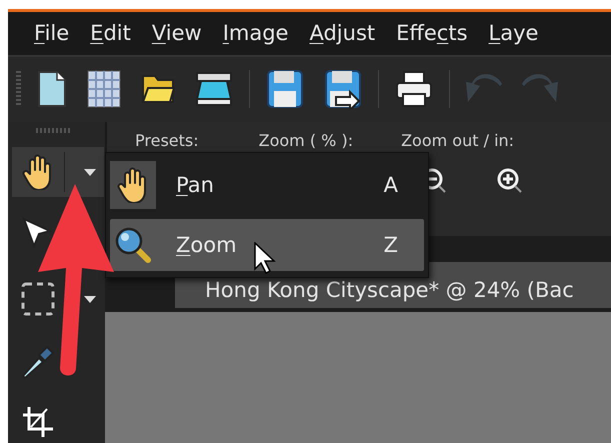 The image size is (611, 443). Describe the element at coordinates (342, 33) in the screenshot. I see `menu-item: Adjust` at that location.